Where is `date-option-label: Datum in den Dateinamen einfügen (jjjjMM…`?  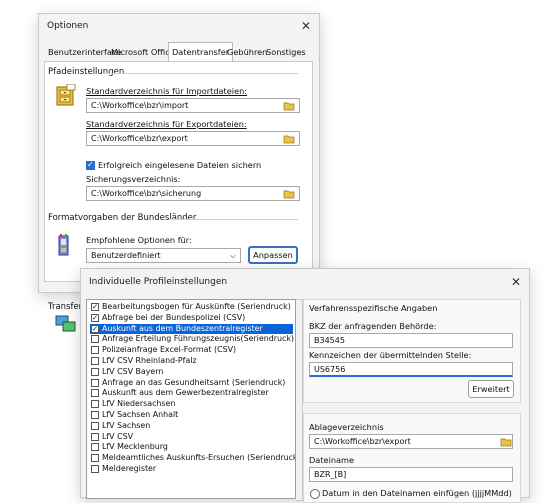
date-option-label: Datum in den Dateinamen einfügen (jjjjMM… is located at coordinates (417, 493).